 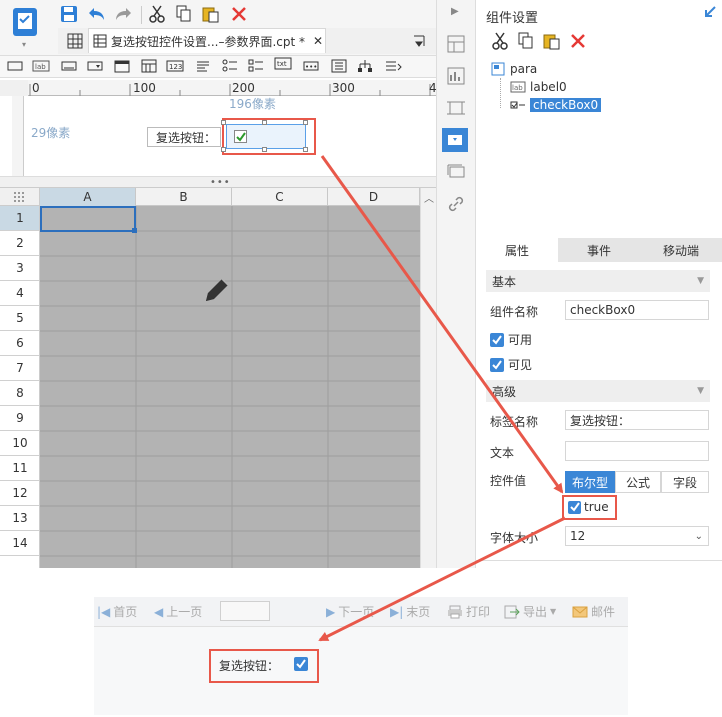 I want to click on stack-icon, so click(x=456, y=172).